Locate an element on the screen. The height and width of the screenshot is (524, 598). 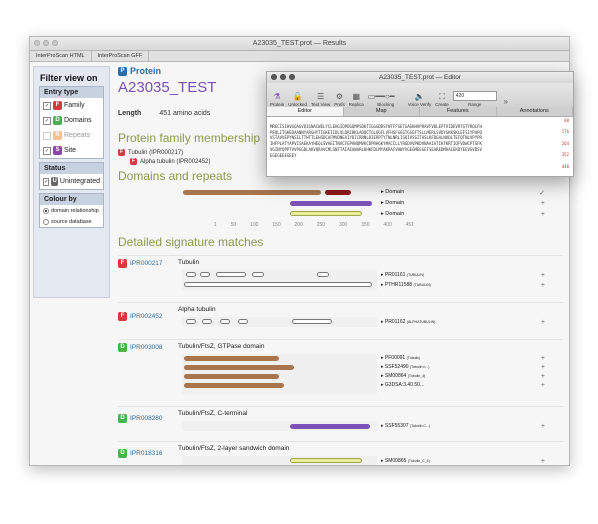
signature-ref: ▸ SSF52490 (Tubulin n...) is located at coordinates (405, 367).